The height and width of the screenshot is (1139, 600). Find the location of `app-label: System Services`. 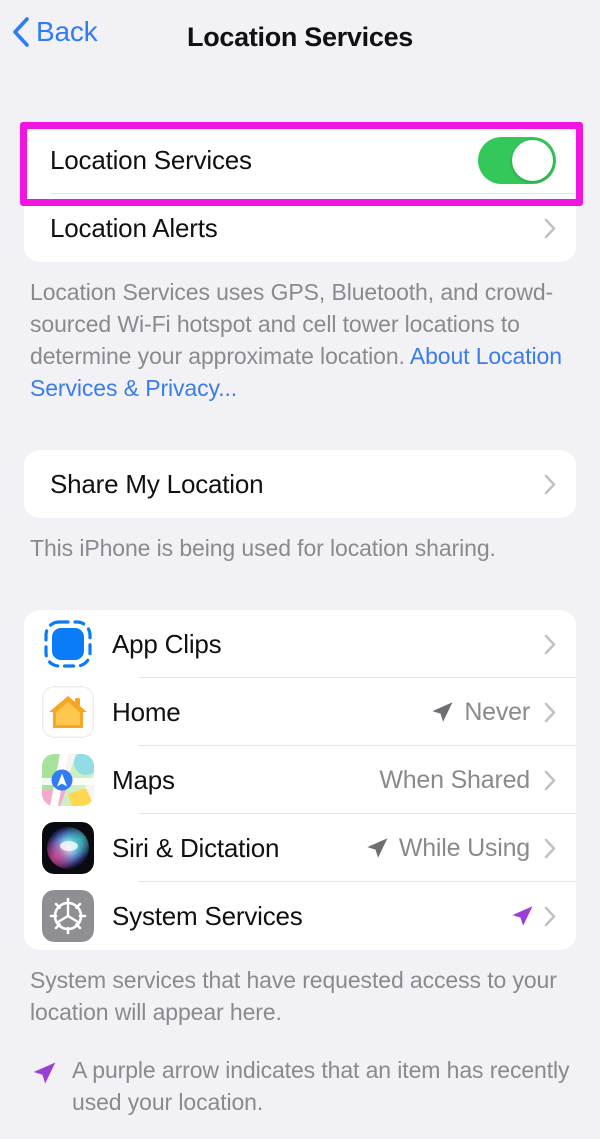

app-label: System Services is located at coordinates (207, 915).